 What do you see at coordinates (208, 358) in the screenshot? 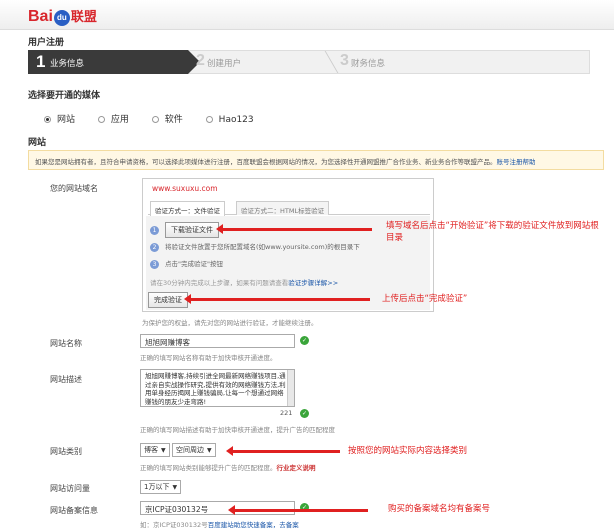
I see `site-name-hint: 正确的填写网站名称有助于加快审核开通进度。` at bounding box center [208, 358].